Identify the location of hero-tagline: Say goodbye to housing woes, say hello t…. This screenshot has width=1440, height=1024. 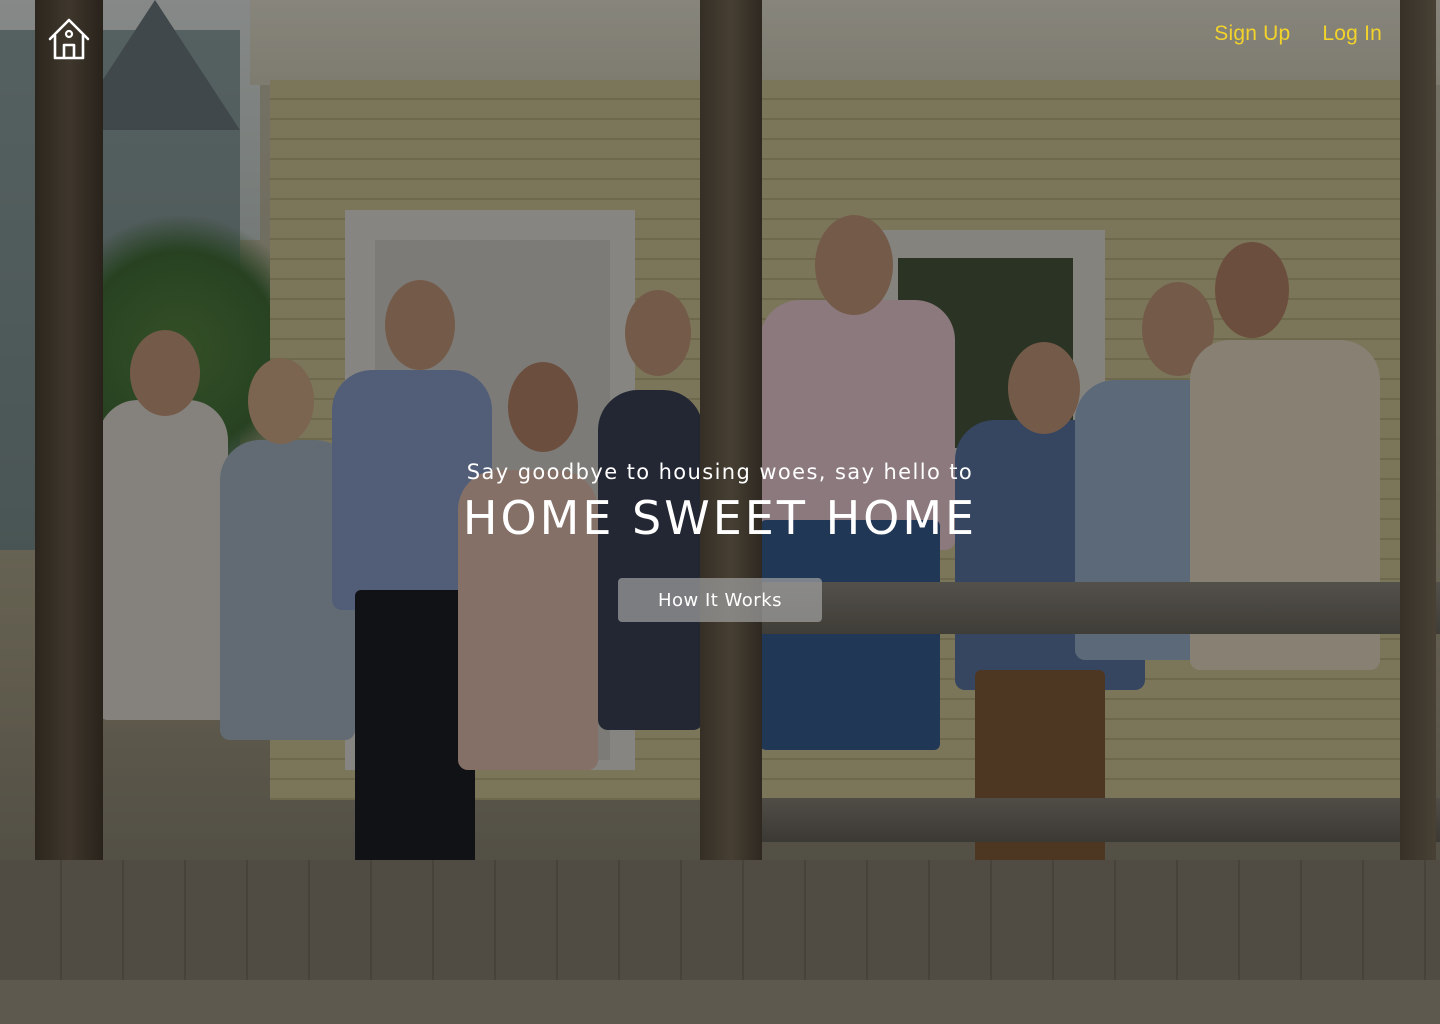
(720, 472).